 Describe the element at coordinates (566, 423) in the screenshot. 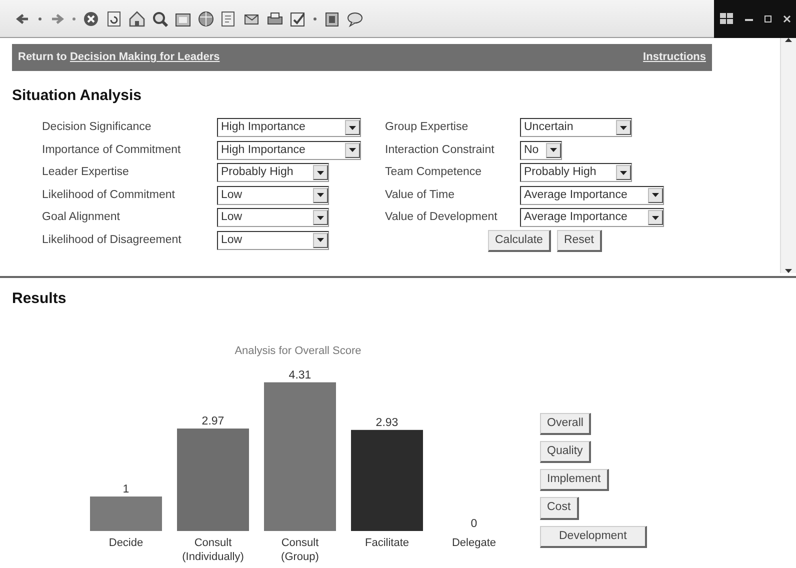

I see `score-button: Overall` at that location.